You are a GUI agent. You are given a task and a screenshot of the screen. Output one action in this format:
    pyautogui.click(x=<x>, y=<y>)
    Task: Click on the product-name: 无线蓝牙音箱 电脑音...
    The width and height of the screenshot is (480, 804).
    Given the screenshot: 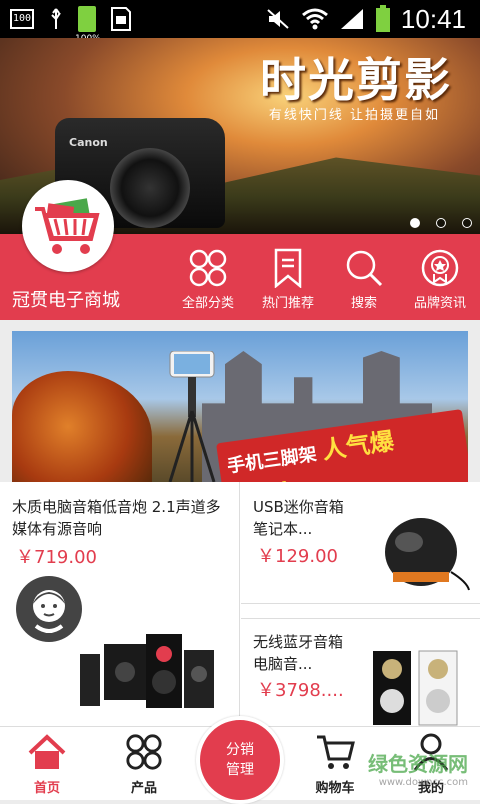 What is the action you would take?
    pyautogui.click(x=298, y=653)
    